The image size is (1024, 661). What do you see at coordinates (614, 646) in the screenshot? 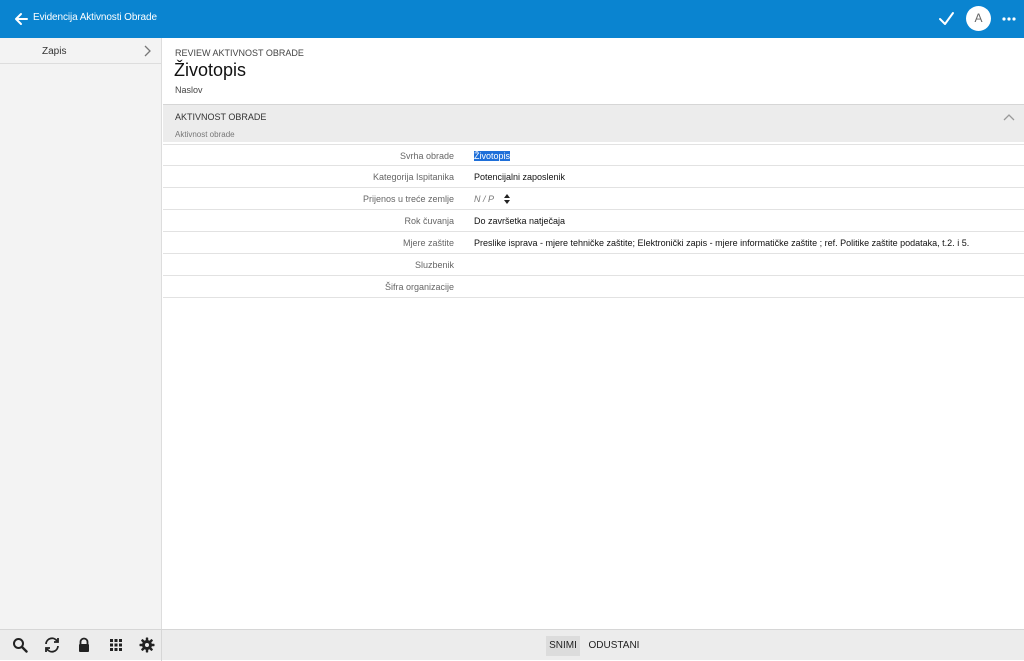
I see `cancel-button: ODUSTANI` at bounding box center [614, 646].